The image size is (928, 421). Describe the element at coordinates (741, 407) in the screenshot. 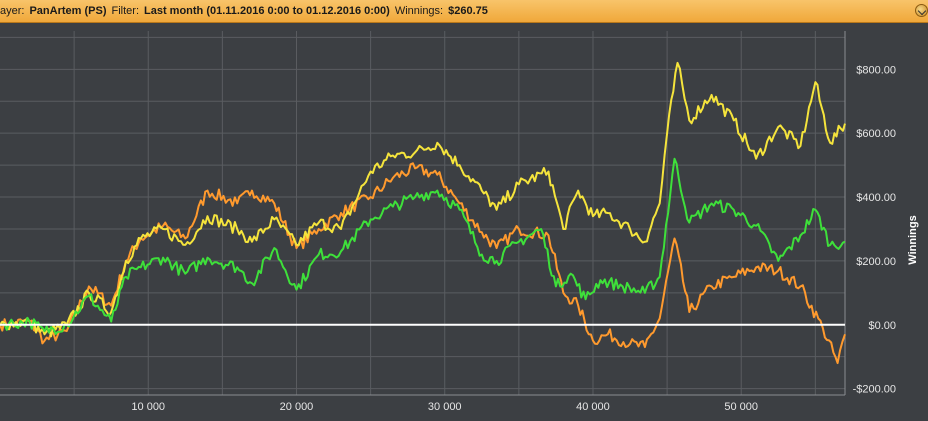

I see `x-tick-label: 50 000` at that location.